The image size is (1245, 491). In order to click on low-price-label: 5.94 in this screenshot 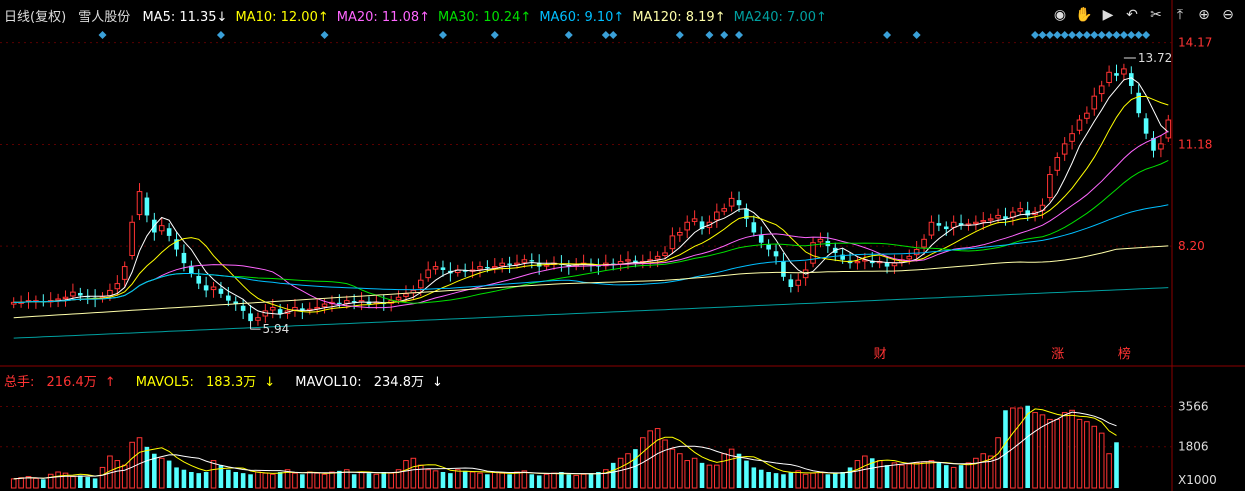, I will do `click(276, 329)`.